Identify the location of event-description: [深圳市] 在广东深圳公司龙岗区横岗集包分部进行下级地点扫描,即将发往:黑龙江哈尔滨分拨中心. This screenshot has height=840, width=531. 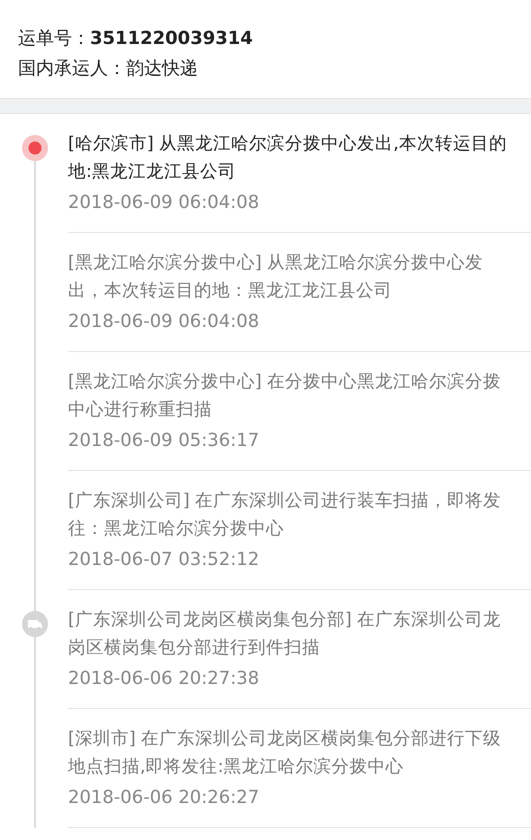
(285, 753).